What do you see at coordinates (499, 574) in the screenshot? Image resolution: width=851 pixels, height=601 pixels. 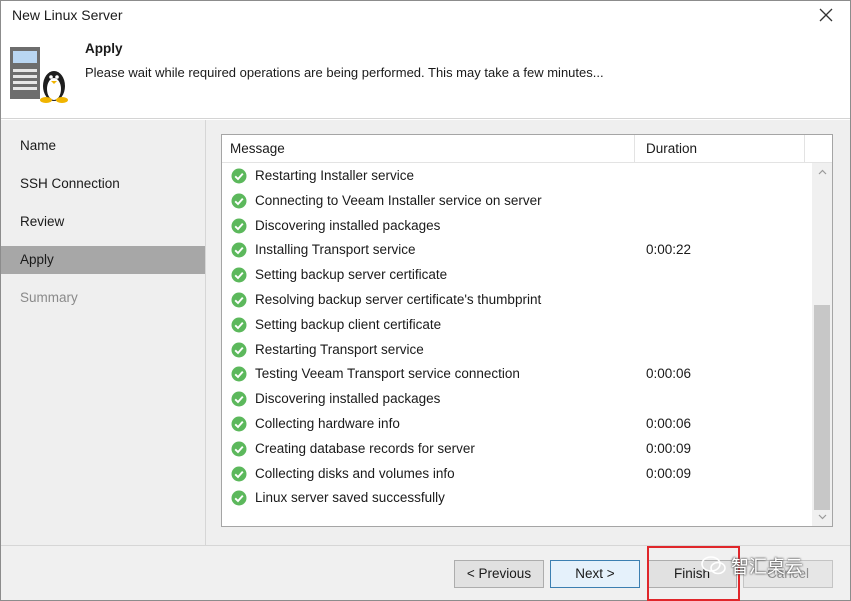 I see `previous-button: < Previous` at bounding box center [499, 574].